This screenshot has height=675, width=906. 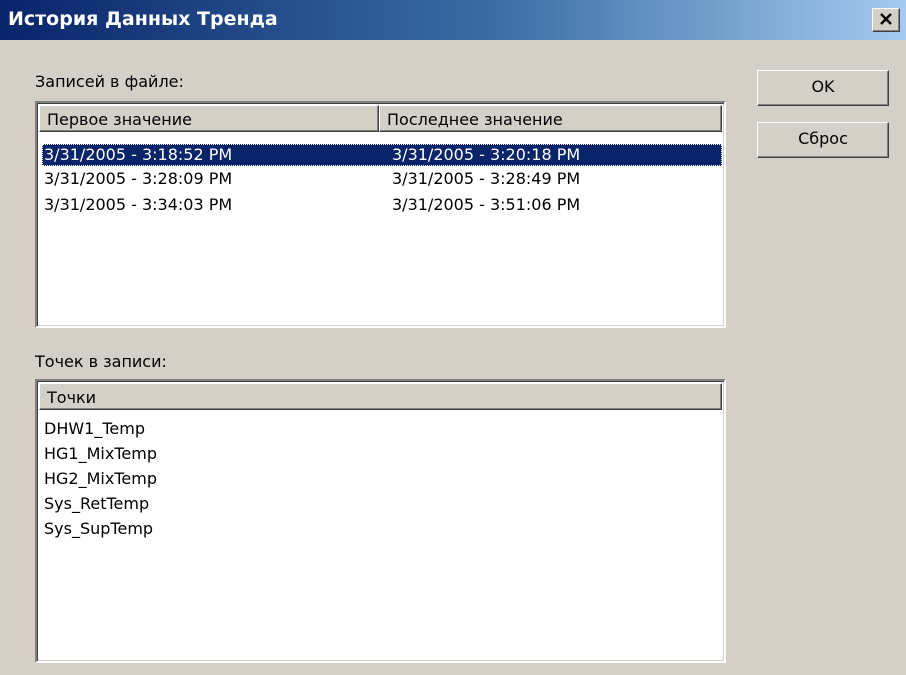 I want to click on point-item-2: HG1_MixTemp, so click(x=382, y=454).